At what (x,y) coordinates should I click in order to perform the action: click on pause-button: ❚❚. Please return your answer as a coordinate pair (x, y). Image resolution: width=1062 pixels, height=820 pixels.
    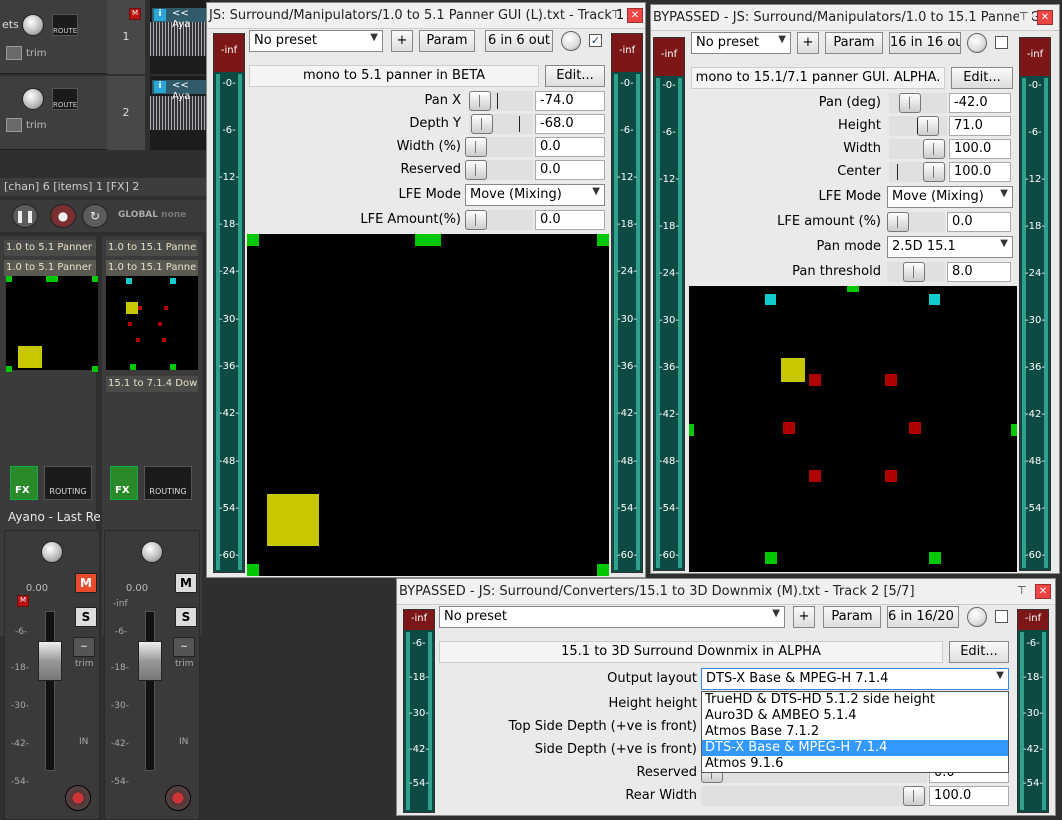
    Looking at the image, I should click on (25, 216).